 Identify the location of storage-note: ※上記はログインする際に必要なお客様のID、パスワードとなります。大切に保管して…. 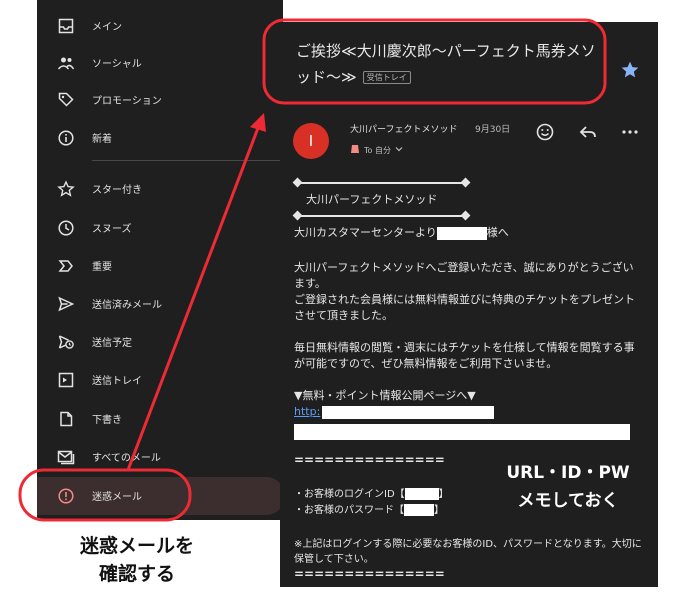
(468, 552).